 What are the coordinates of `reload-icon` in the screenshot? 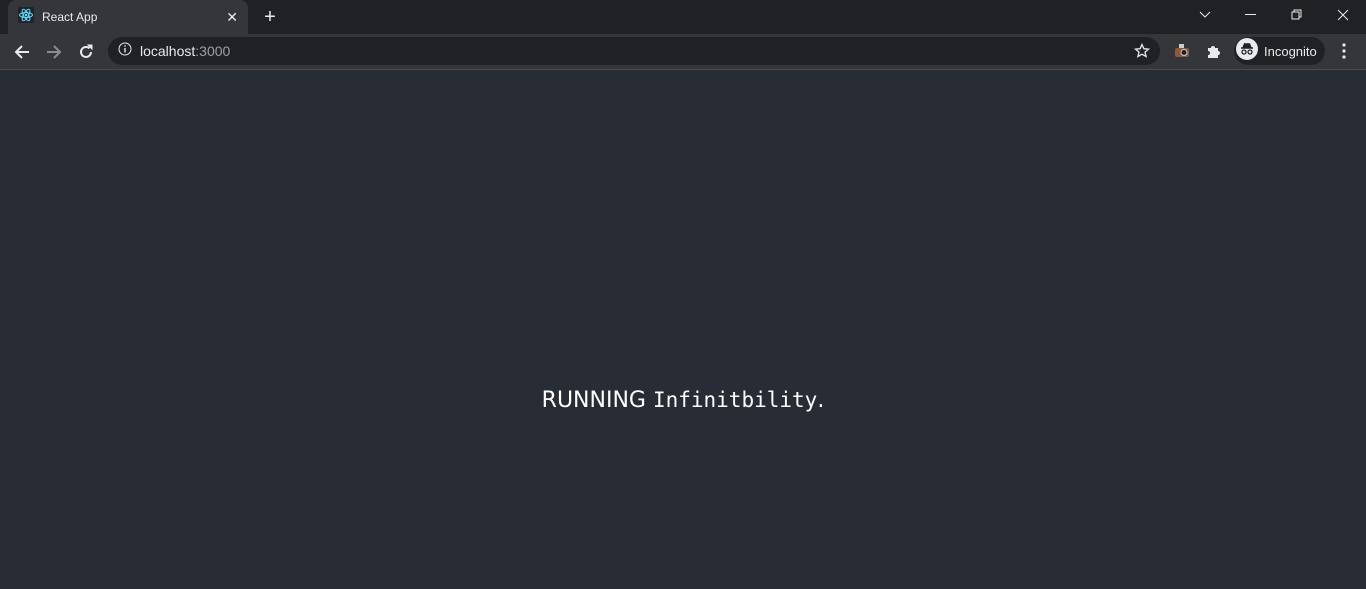 It's located at (86, 52).